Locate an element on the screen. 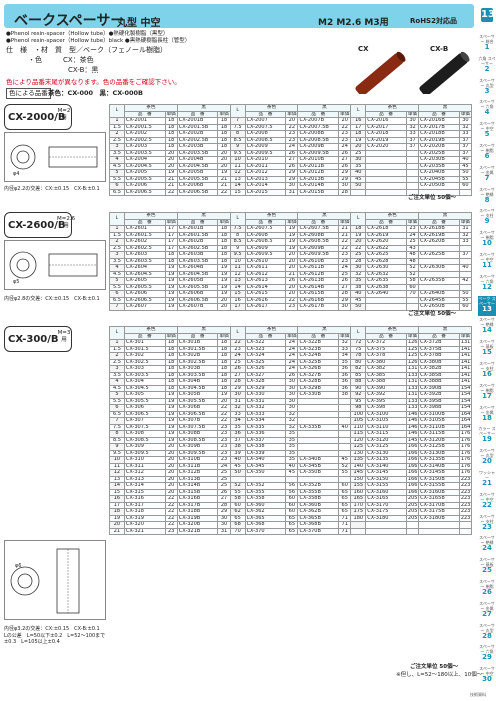 The height and width of the screenshot is (701, 496). length-cell: 50 is located at coordinates (358, 307).